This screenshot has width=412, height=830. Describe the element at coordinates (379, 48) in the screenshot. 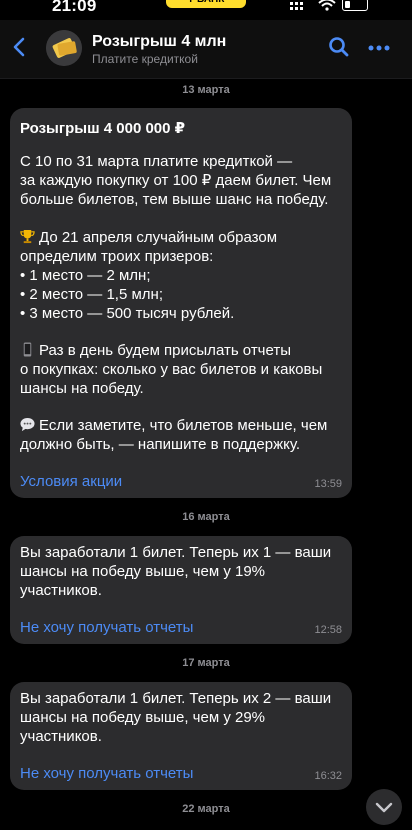

I see `more-icon` at that location.